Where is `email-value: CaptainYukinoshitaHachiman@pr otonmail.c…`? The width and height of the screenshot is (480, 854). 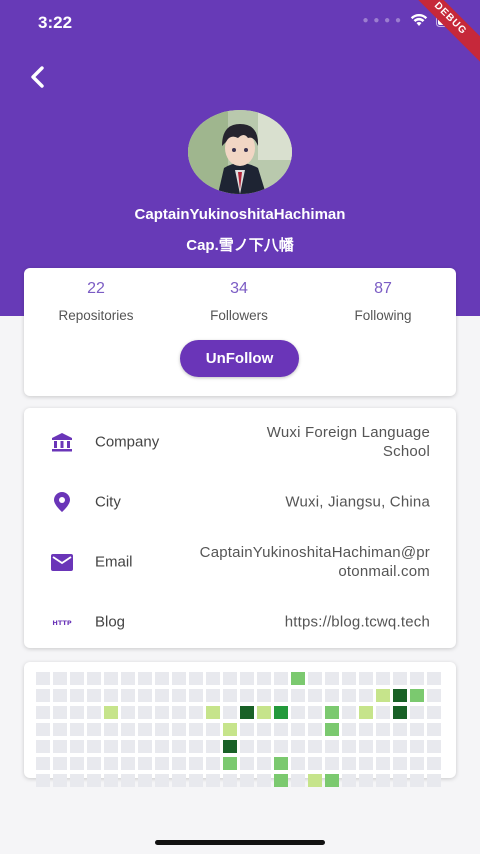 email-value: CaptainYukinoshitaHachiman@pr otonmail.c… is located at coordinates (315, 562).